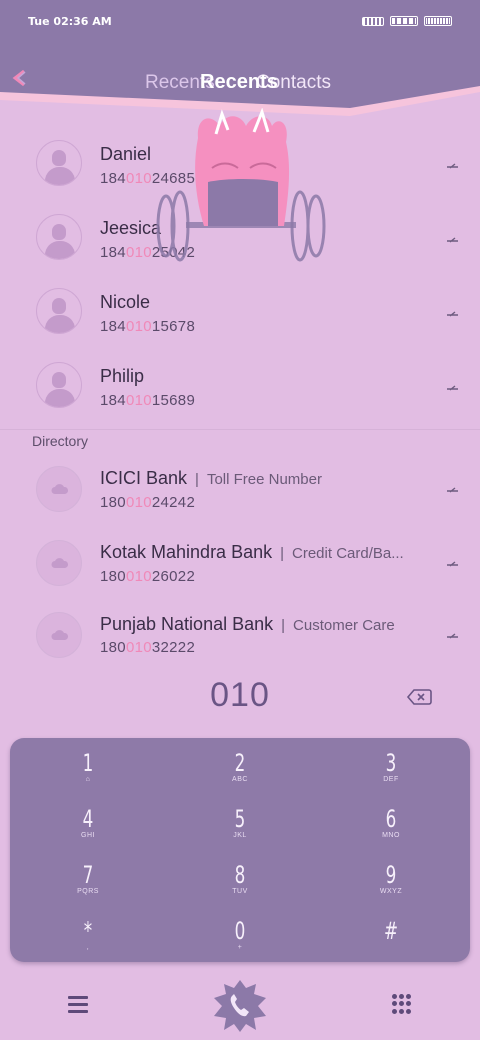  I want to click on status-icons, so click(407, 21).